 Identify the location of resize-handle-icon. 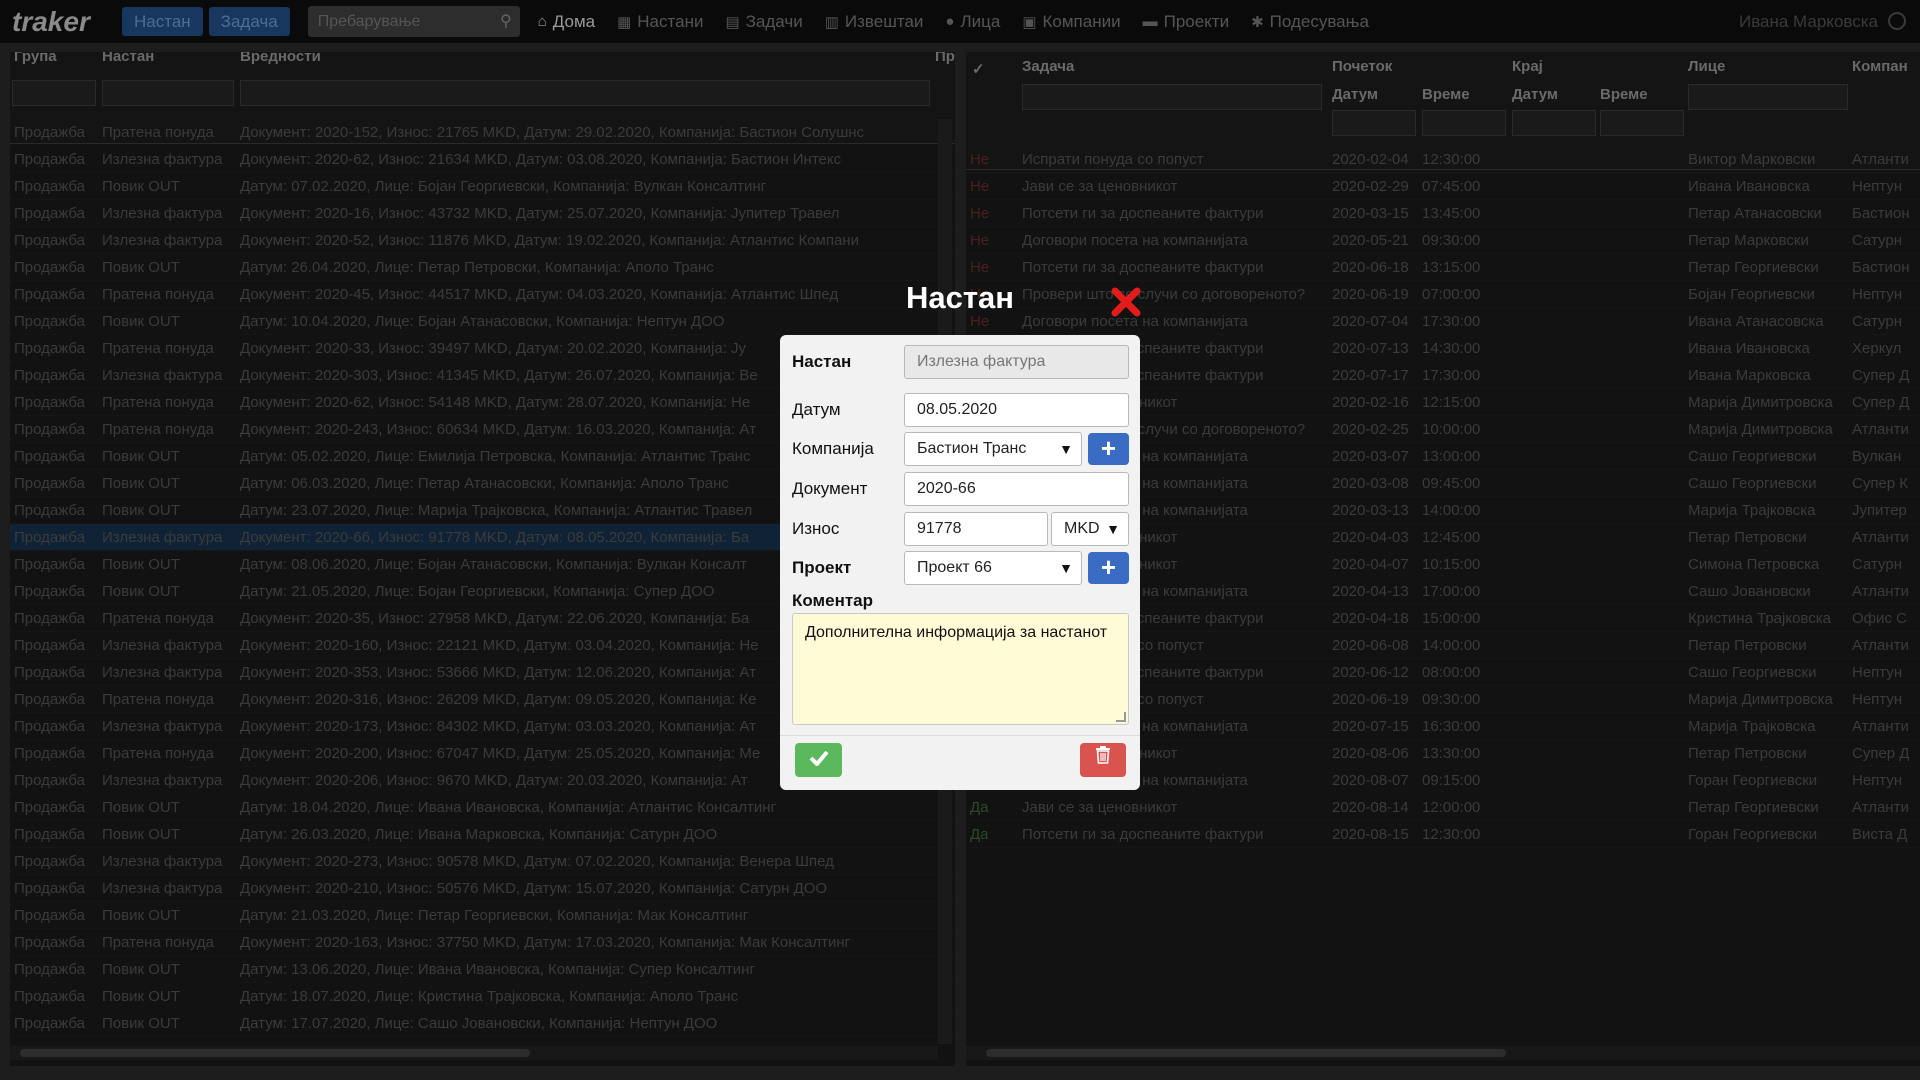
(1121, 717).